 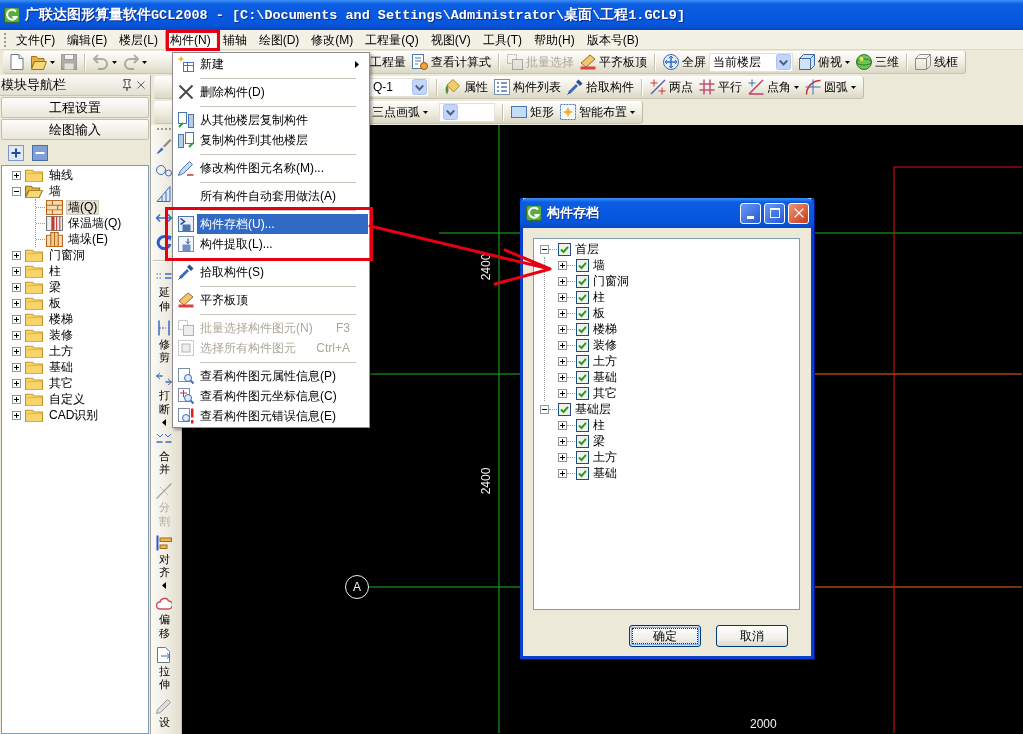 What do you see at coordinates (87, 39) in the screenshot?
I see `menu-item: 编辑(E)` at bounding box center [87, 39].